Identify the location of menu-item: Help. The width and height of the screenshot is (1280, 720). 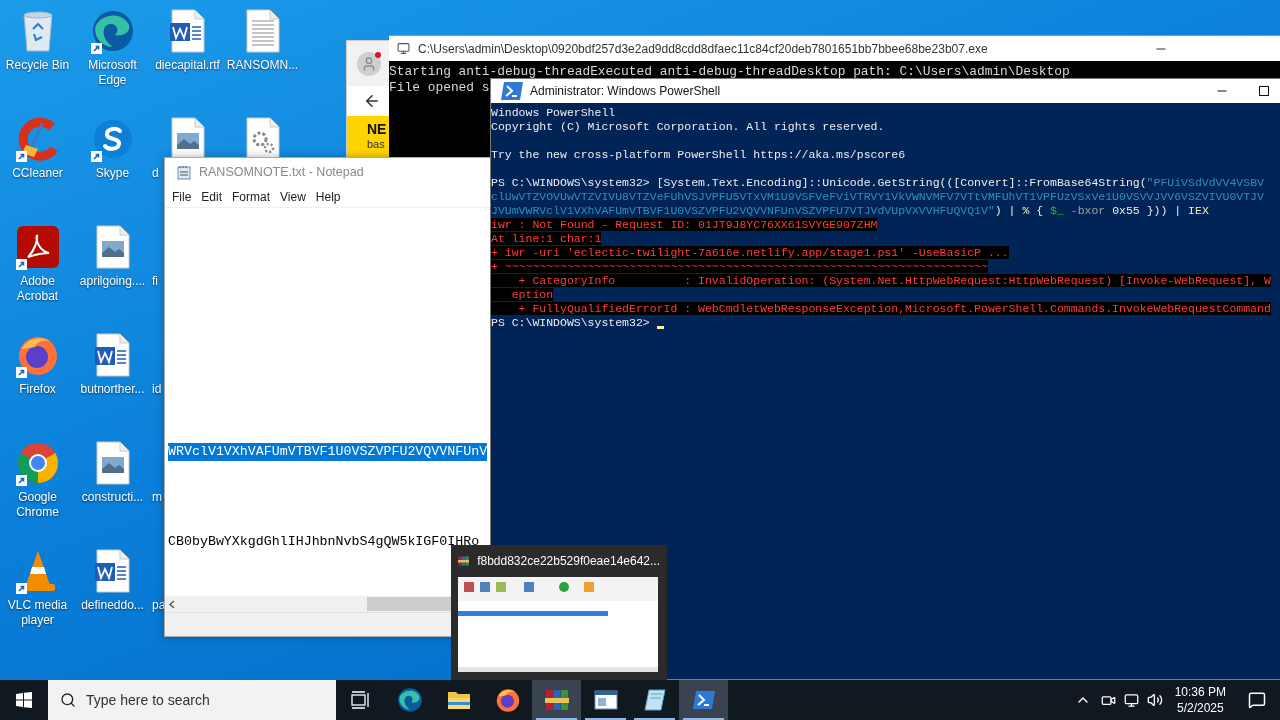
(328, 196).